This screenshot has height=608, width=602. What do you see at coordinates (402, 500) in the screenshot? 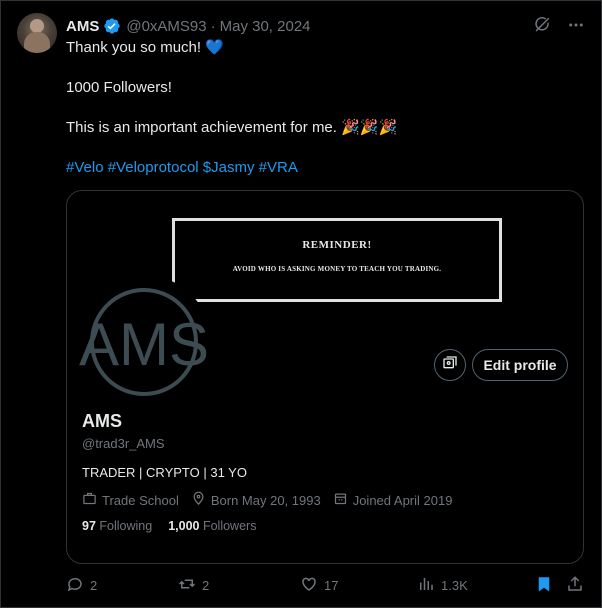
I see `joined-text: Joined April 2019` at bounding box center [402, 500].